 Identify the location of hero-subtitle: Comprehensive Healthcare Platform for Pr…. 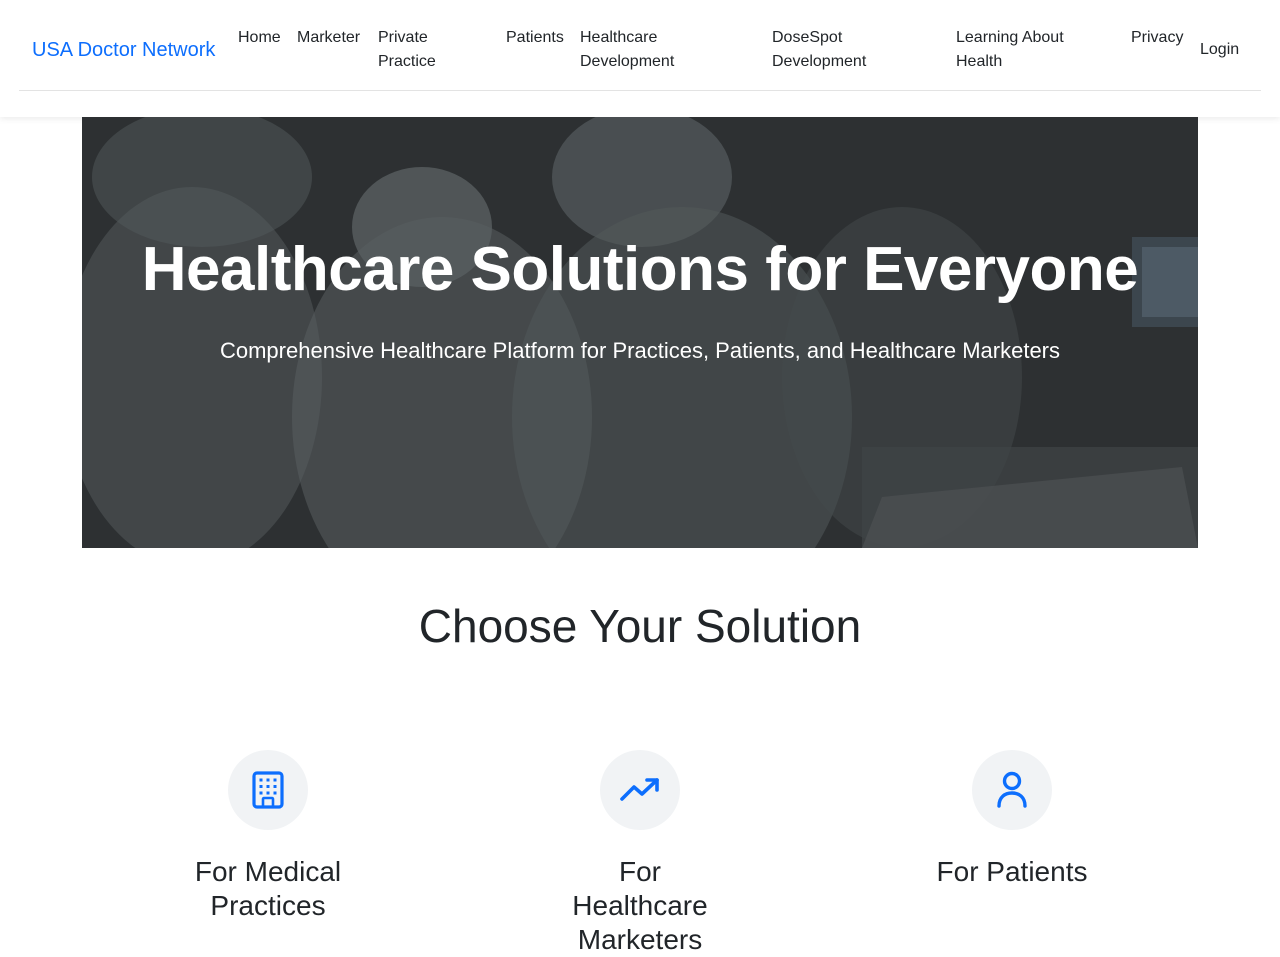
(640, 350).